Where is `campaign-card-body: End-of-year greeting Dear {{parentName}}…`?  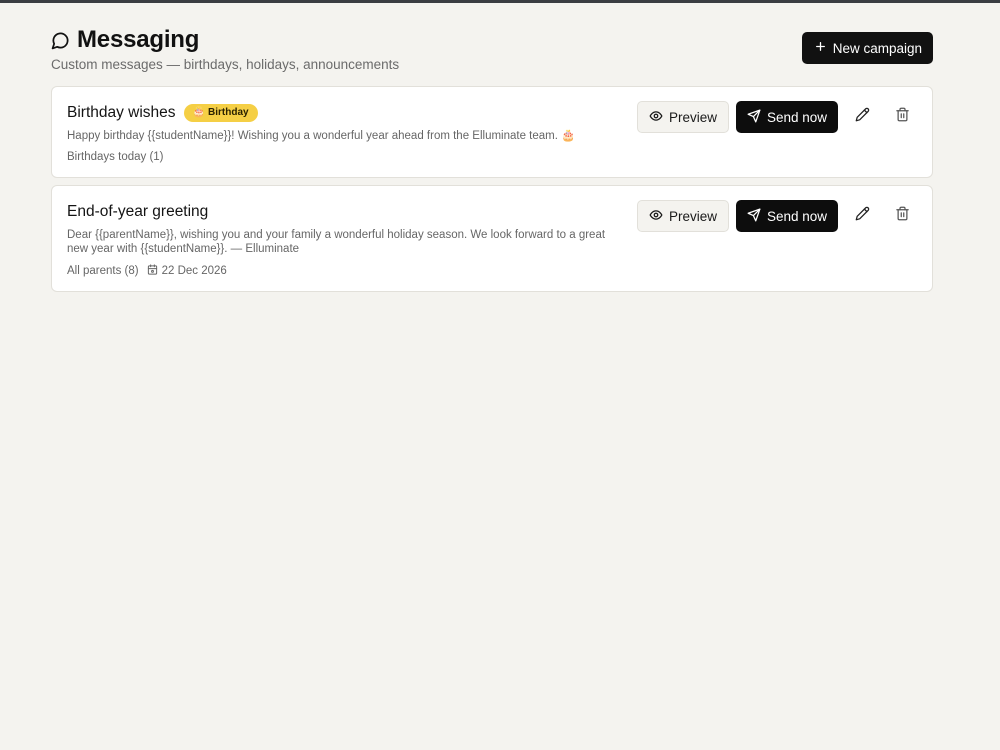 campaign-card-body: End-of-year greeting Dear {{parentName}}… is located at coordinates (347, 240).